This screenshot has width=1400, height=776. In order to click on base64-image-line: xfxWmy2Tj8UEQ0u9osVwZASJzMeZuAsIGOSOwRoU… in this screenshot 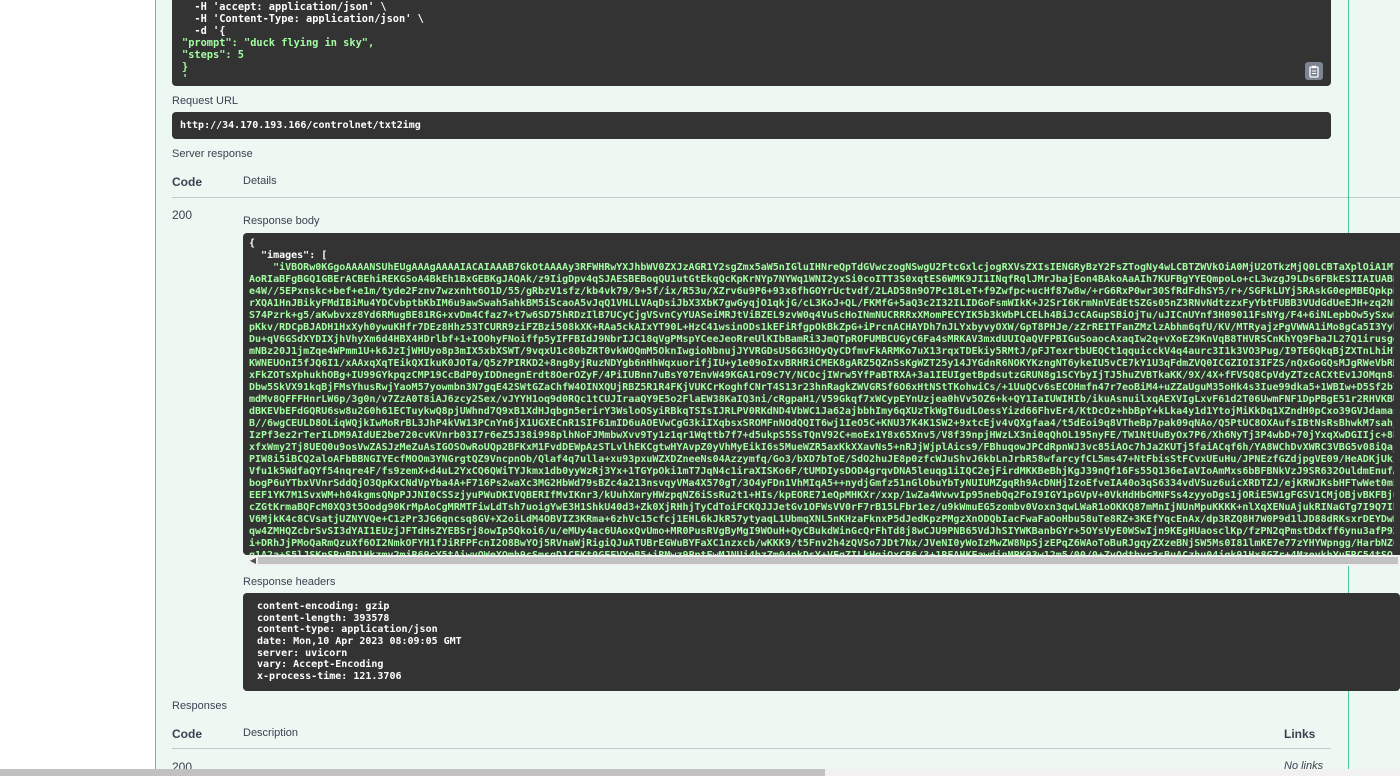, I will do `click(821, 447)`.